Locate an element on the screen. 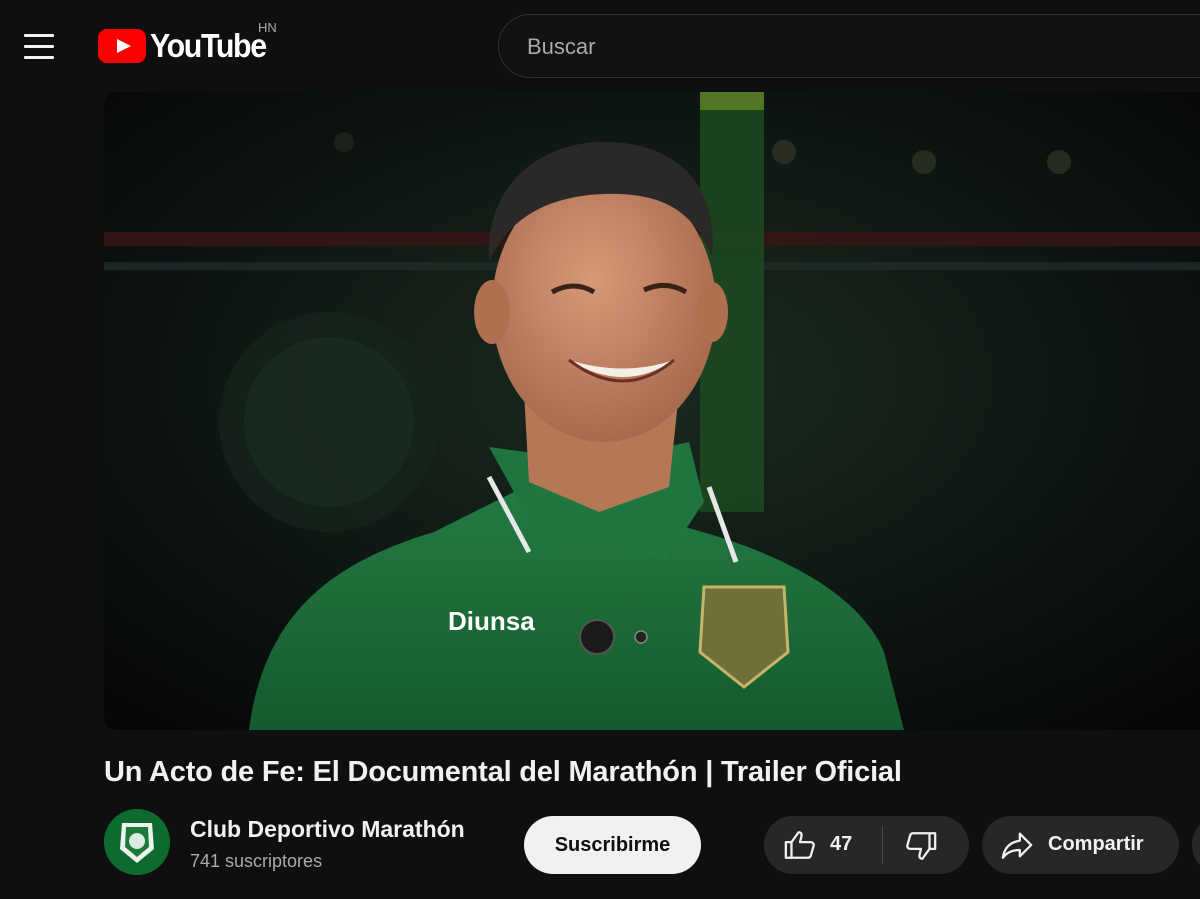 The width and height of the screenshot is (1200, 899). top-bar: YouTube HN is located at coordinates (600, 46).